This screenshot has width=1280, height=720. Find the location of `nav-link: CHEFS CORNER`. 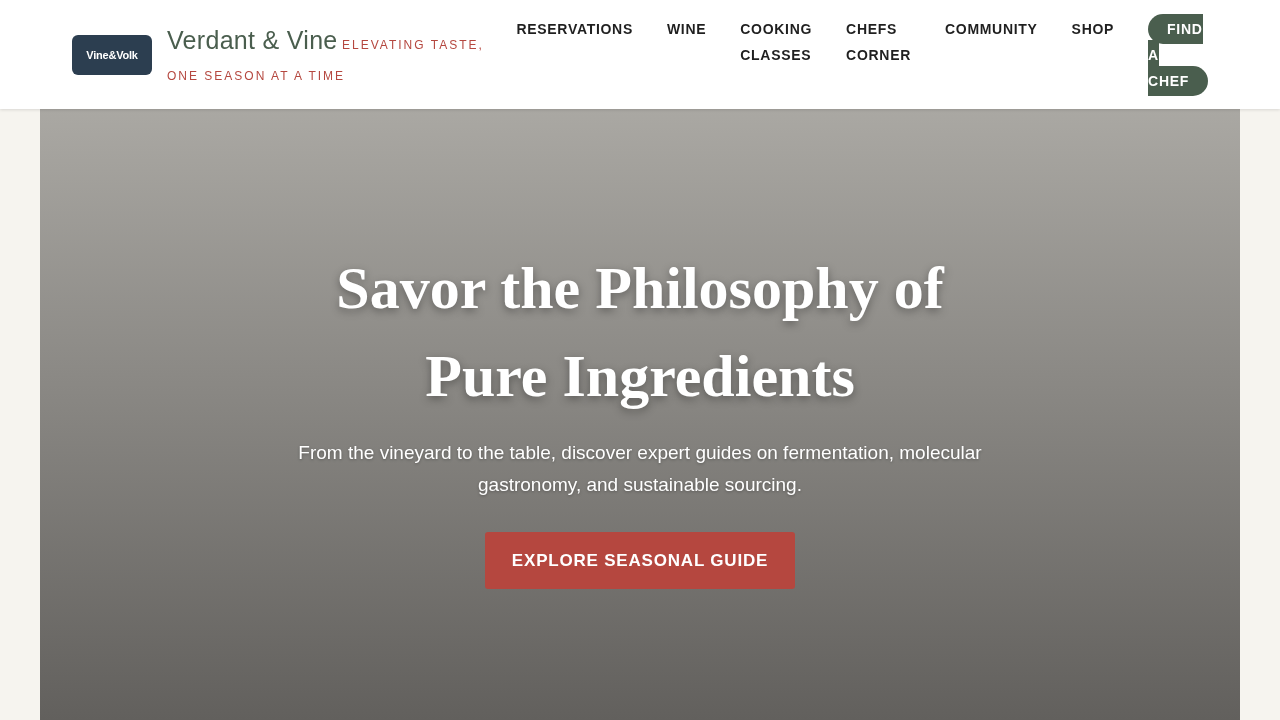

nav-link: CHEFS CORNER is located at coordinates (878, 41).